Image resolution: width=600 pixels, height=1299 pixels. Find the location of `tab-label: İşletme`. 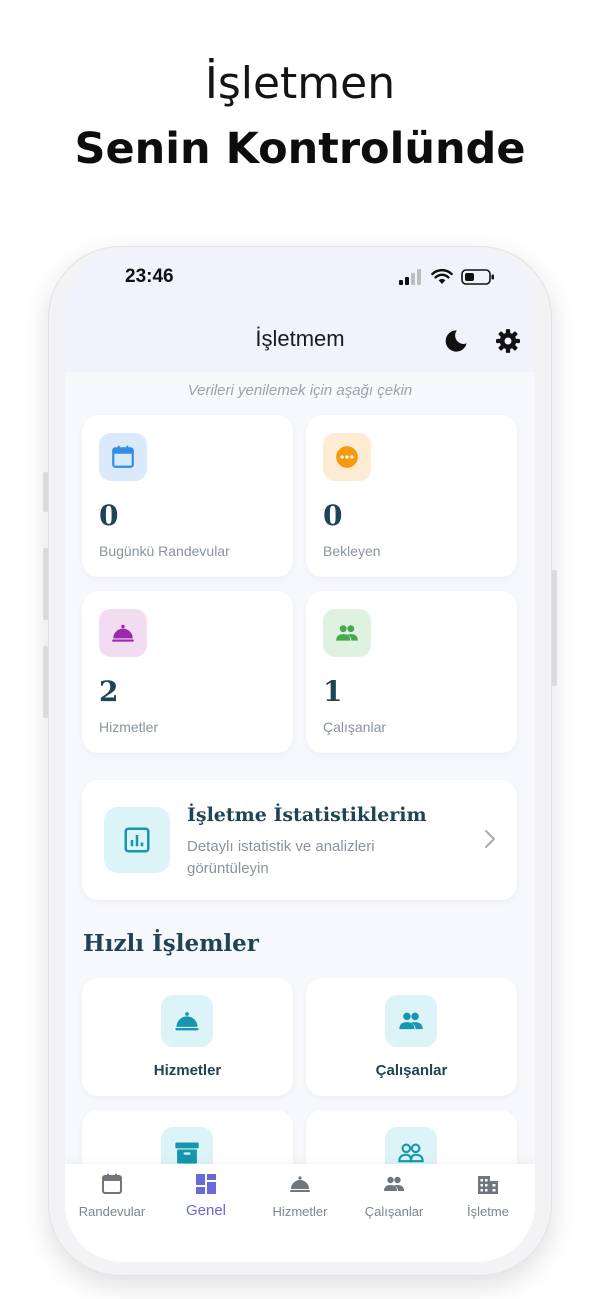

tab-label: İşletme is located at coordinates (488, 1211).